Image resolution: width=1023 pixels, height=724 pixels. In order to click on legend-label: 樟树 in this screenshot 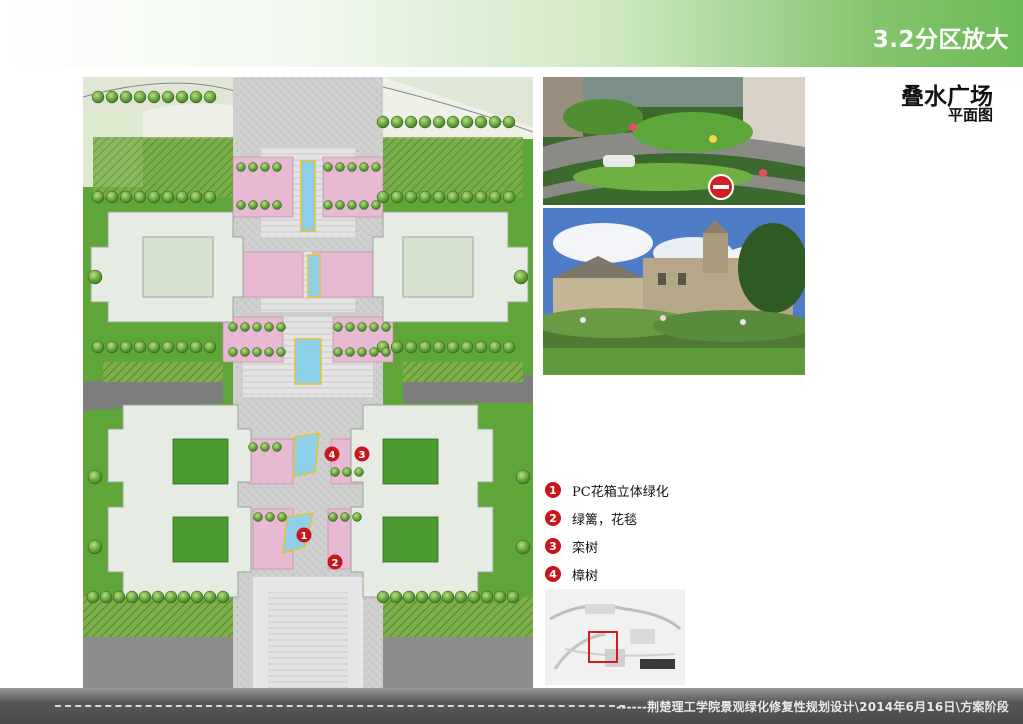, I will do `click(585, 576)`.